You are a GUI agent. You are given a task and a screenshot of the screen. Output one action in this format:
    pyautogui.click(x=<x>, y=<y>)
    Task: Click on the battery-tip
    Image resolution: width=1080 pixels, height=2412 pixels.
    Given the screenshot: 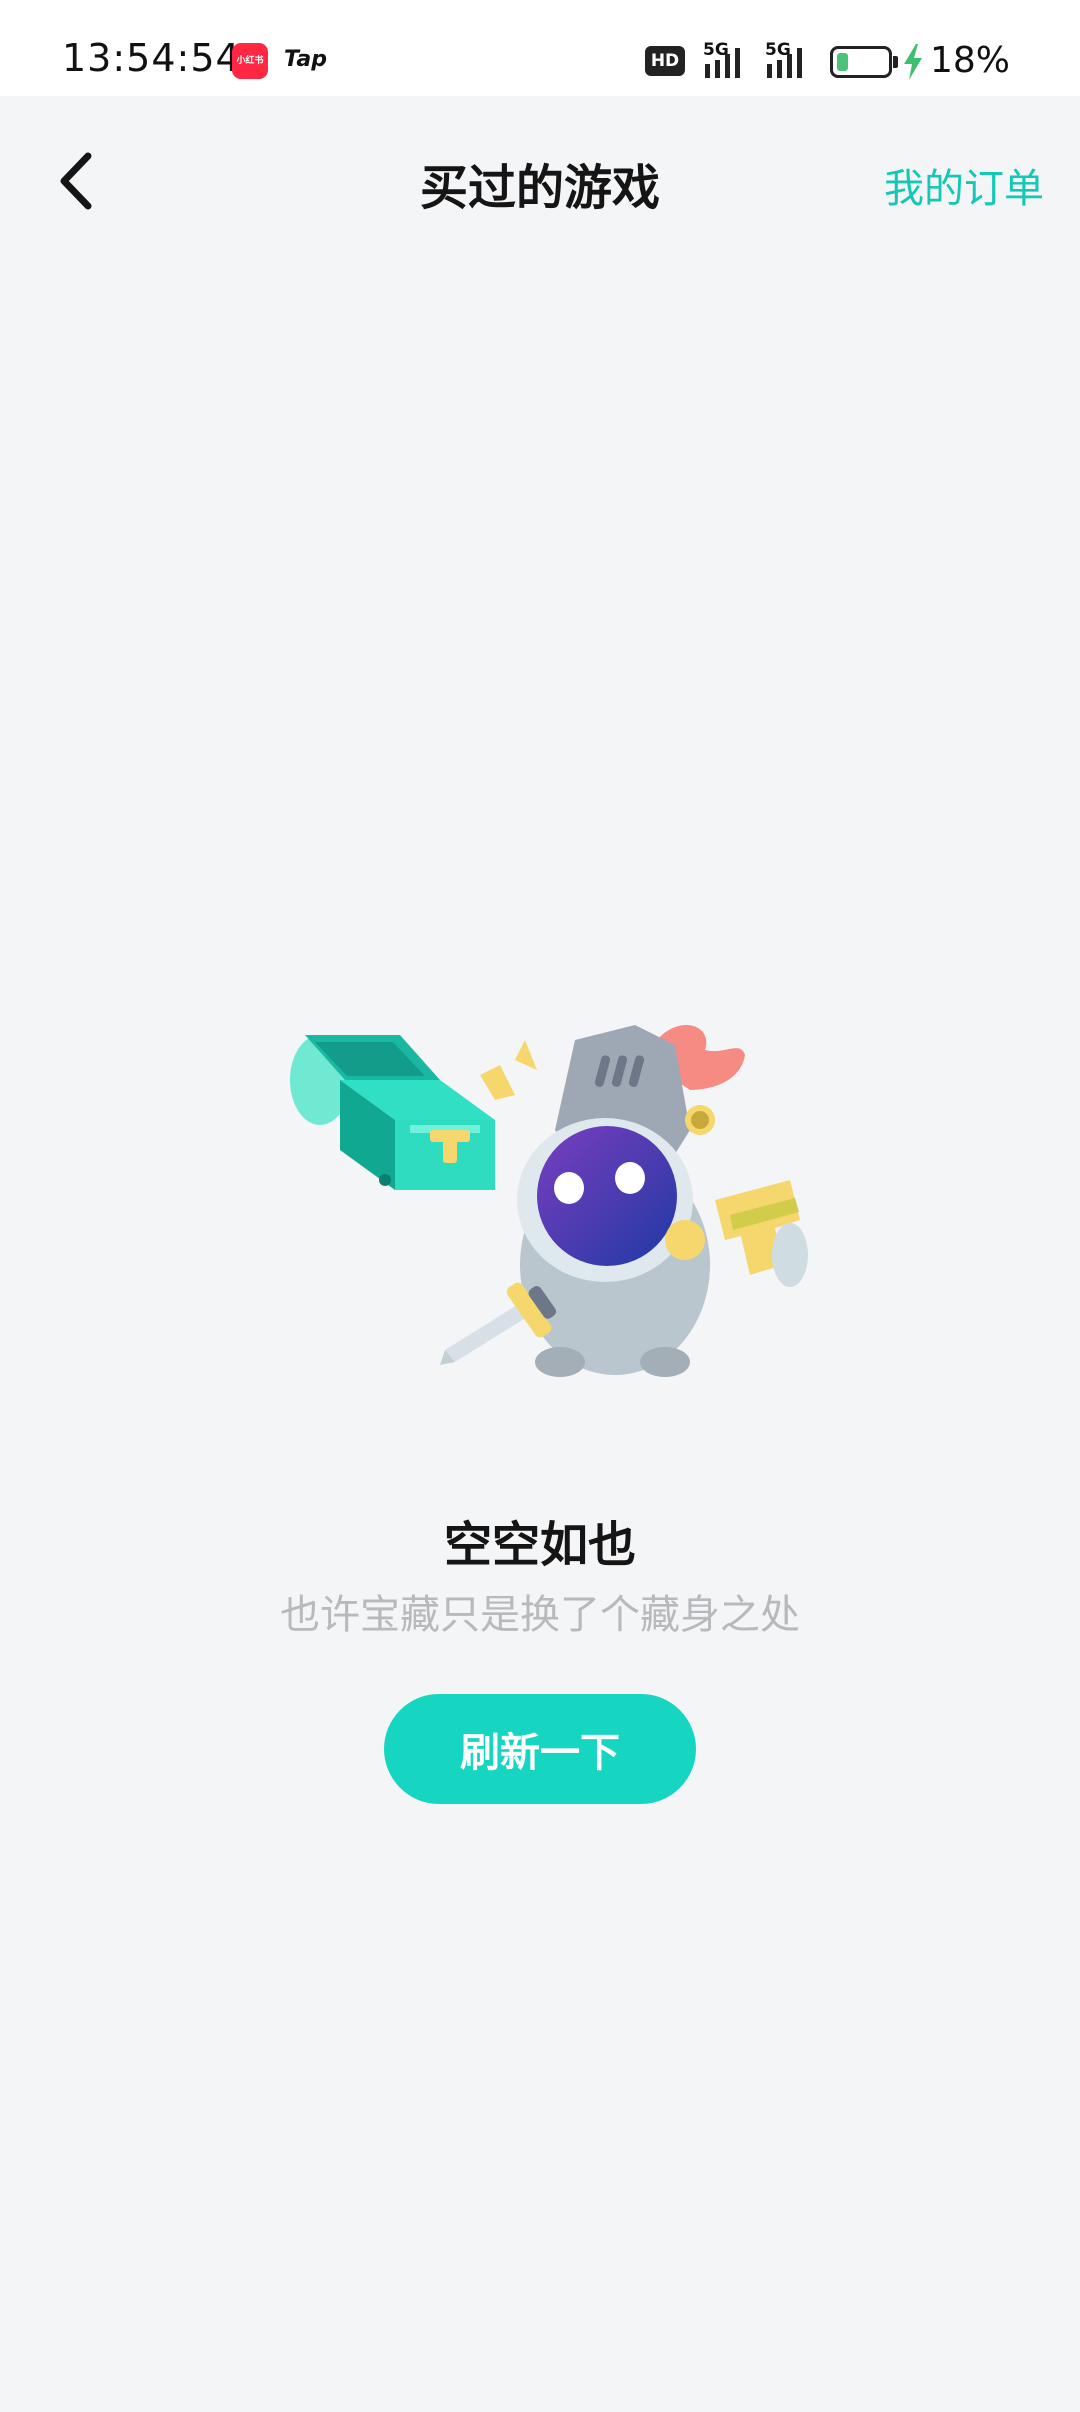 What is the action you would take?
    pyautogui.click(x=895, y=62)
    